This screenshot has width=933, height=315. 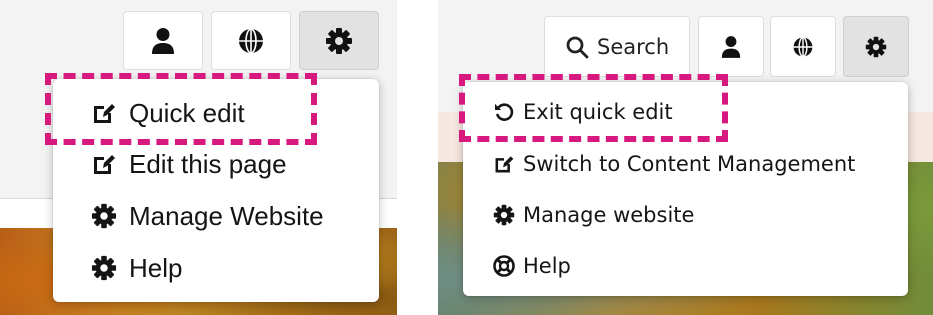 What do you see at coordinates (609, 215) in the screenshot?
I see `menu-item-label: Manage website` at bounding box center [609, 215].